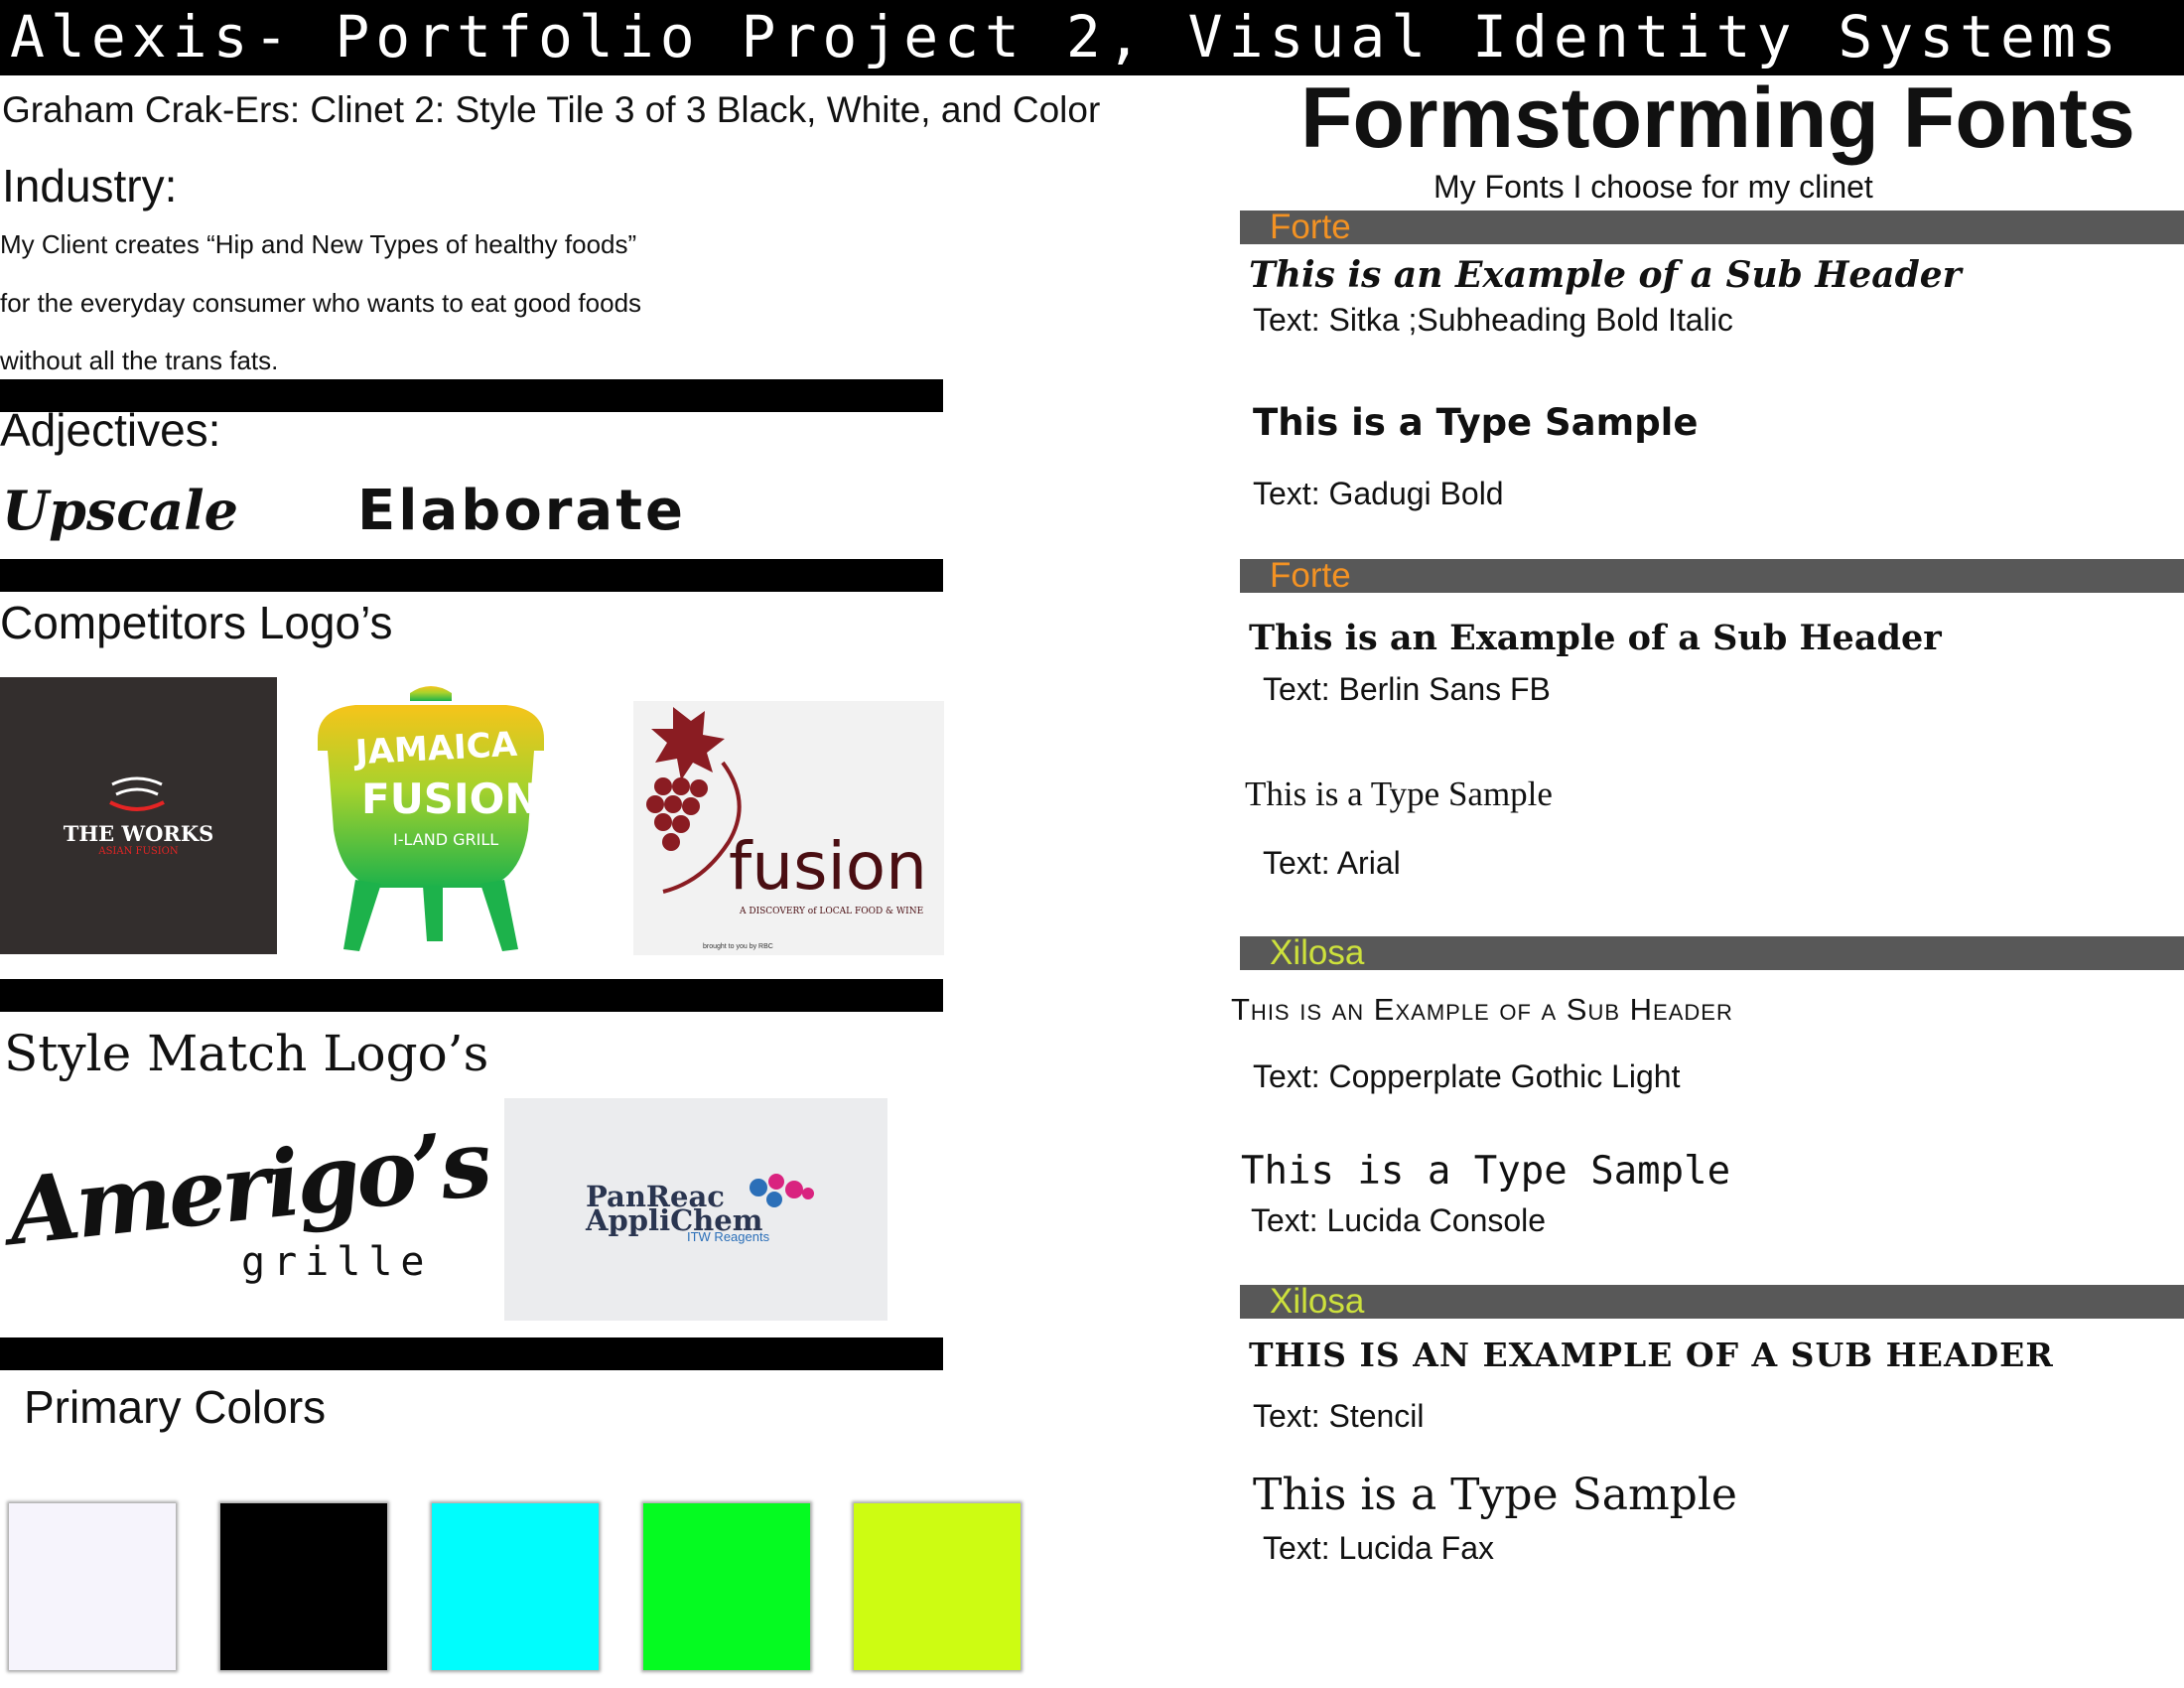 The image size is (2184, 1688). What do you see at coordinates (1493, 320) in the screenshot?
I see `font-note: Text: Sitka ;Subheading Bold Italic` at bounding box center [1493, 320].